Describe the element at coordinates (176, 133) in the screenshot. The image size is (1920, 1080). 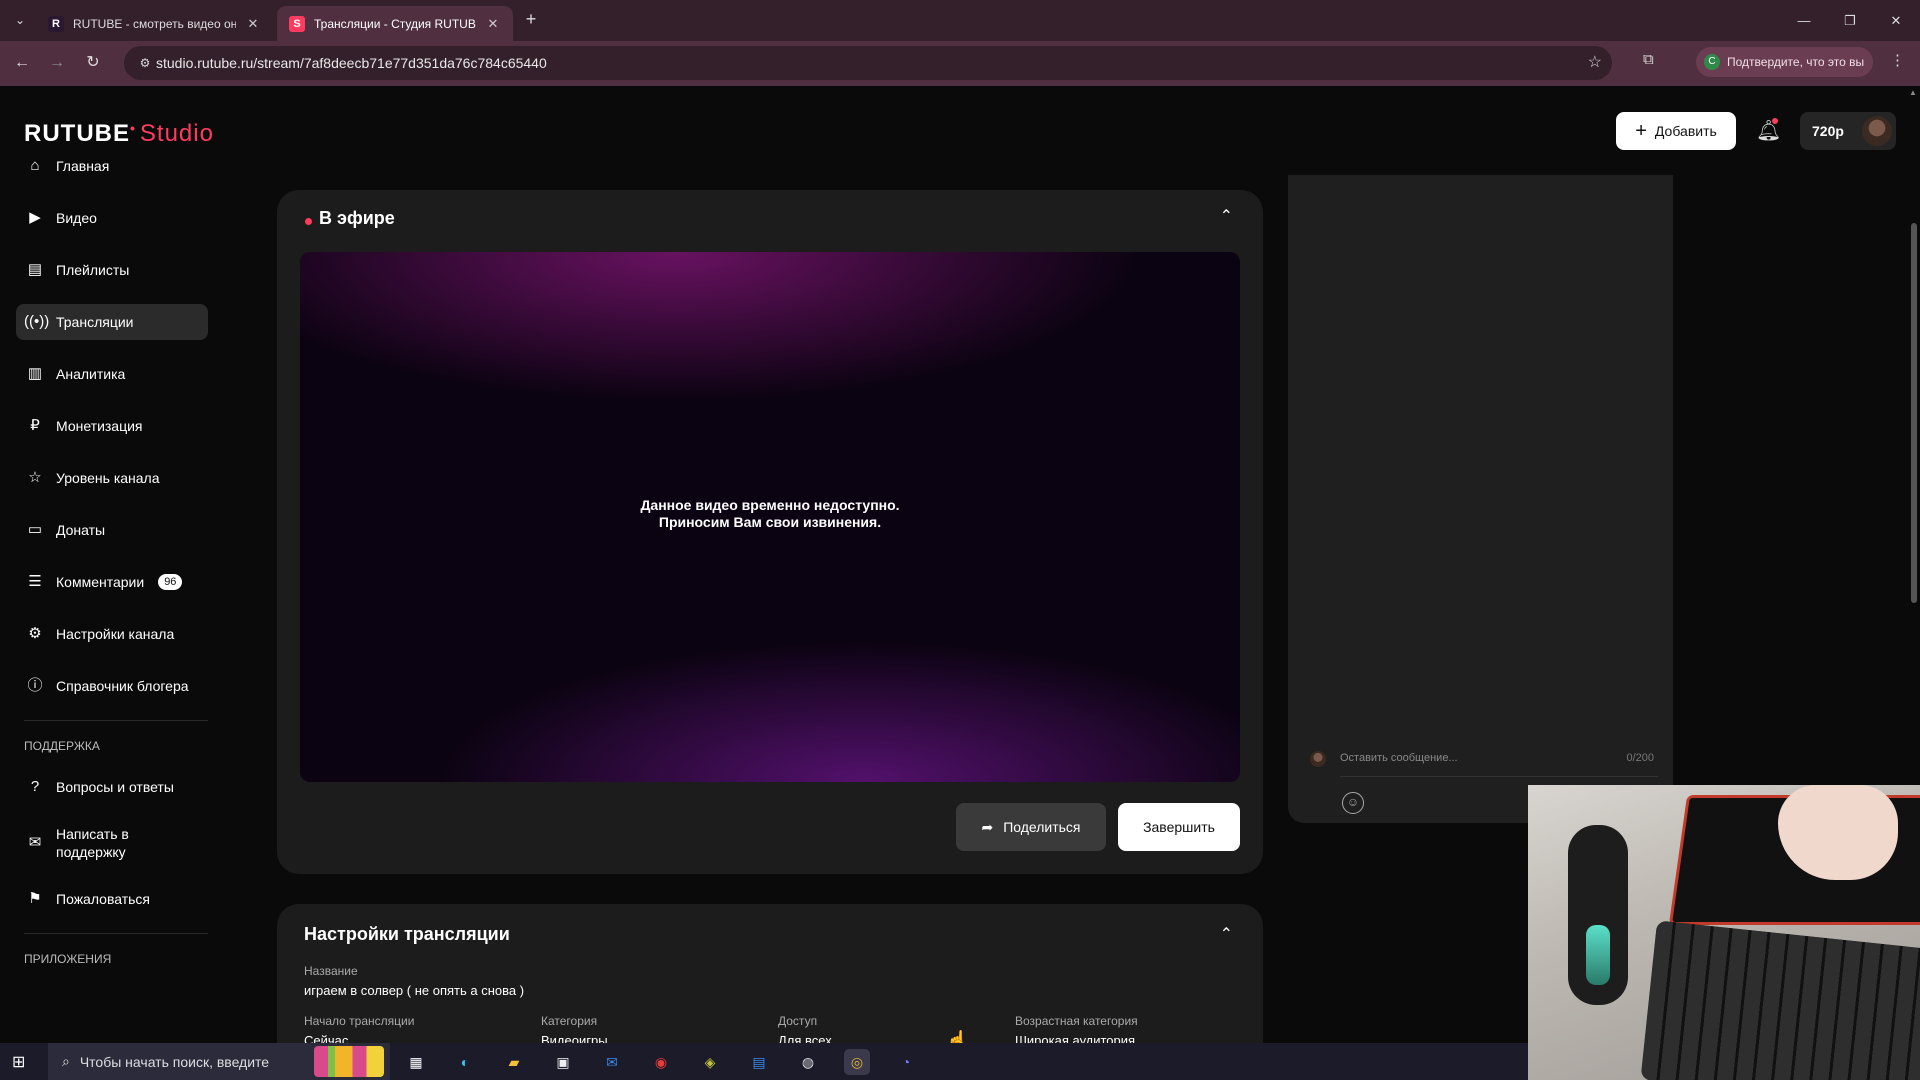
I see `logo-text-sub: Studio` at that location.